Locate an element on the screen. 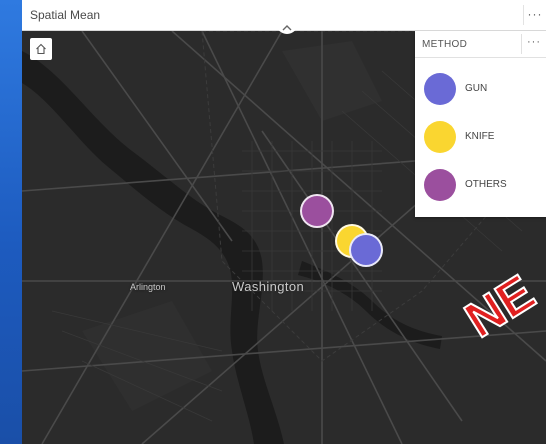 This screenshot has height=444, width=546. legend-swatch-knife is located at coordinates (440, 137).